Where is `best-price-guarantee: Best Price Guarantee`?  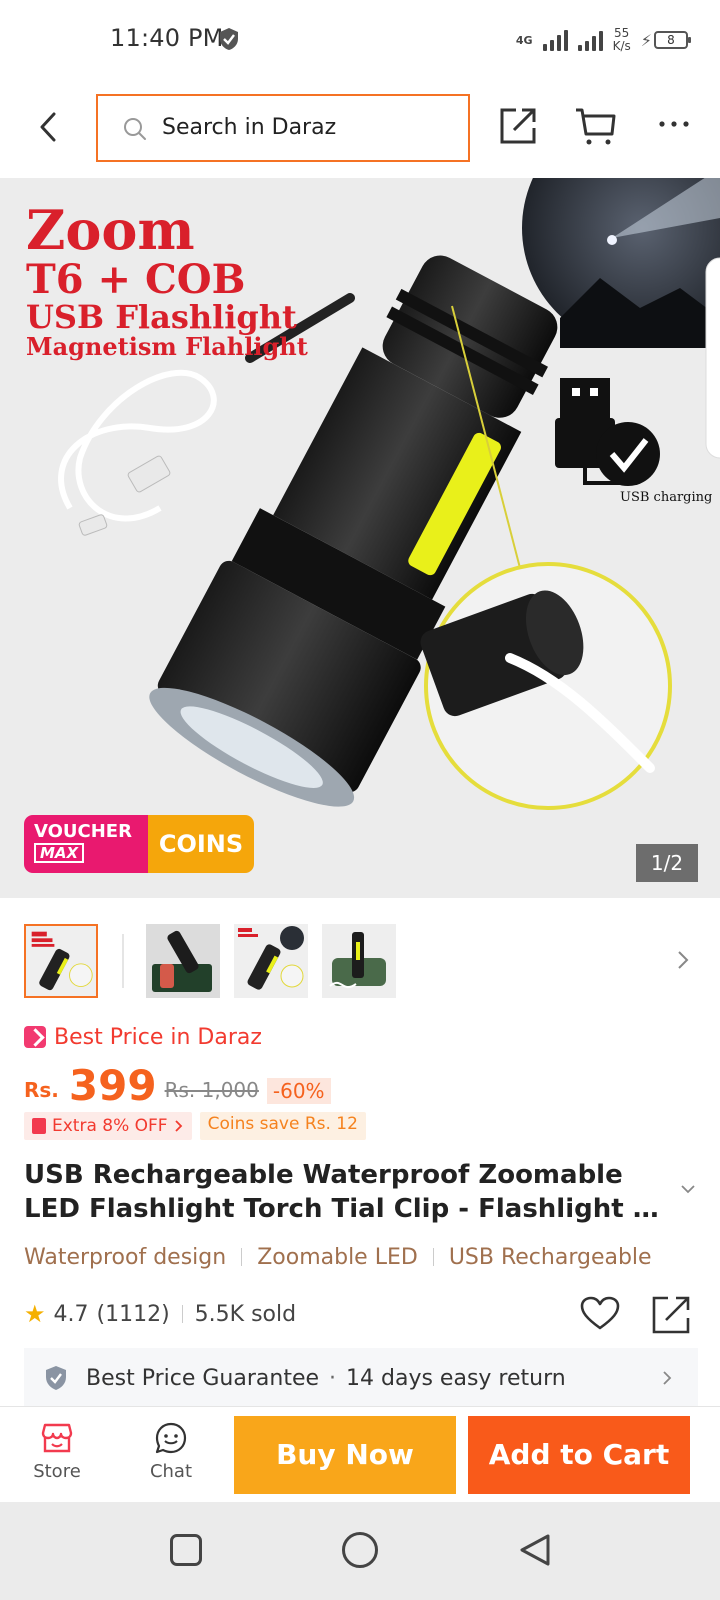 best-price-guarantee: Best Price Guarantee is located at coordinates (203, 1378).